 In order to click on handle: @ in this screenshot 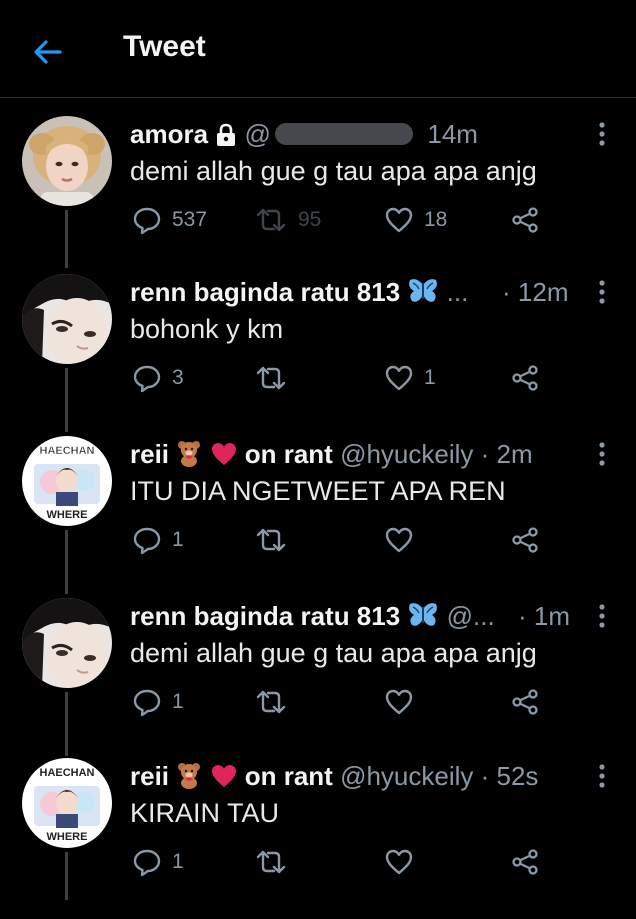, I will do `click(258, 134)`.